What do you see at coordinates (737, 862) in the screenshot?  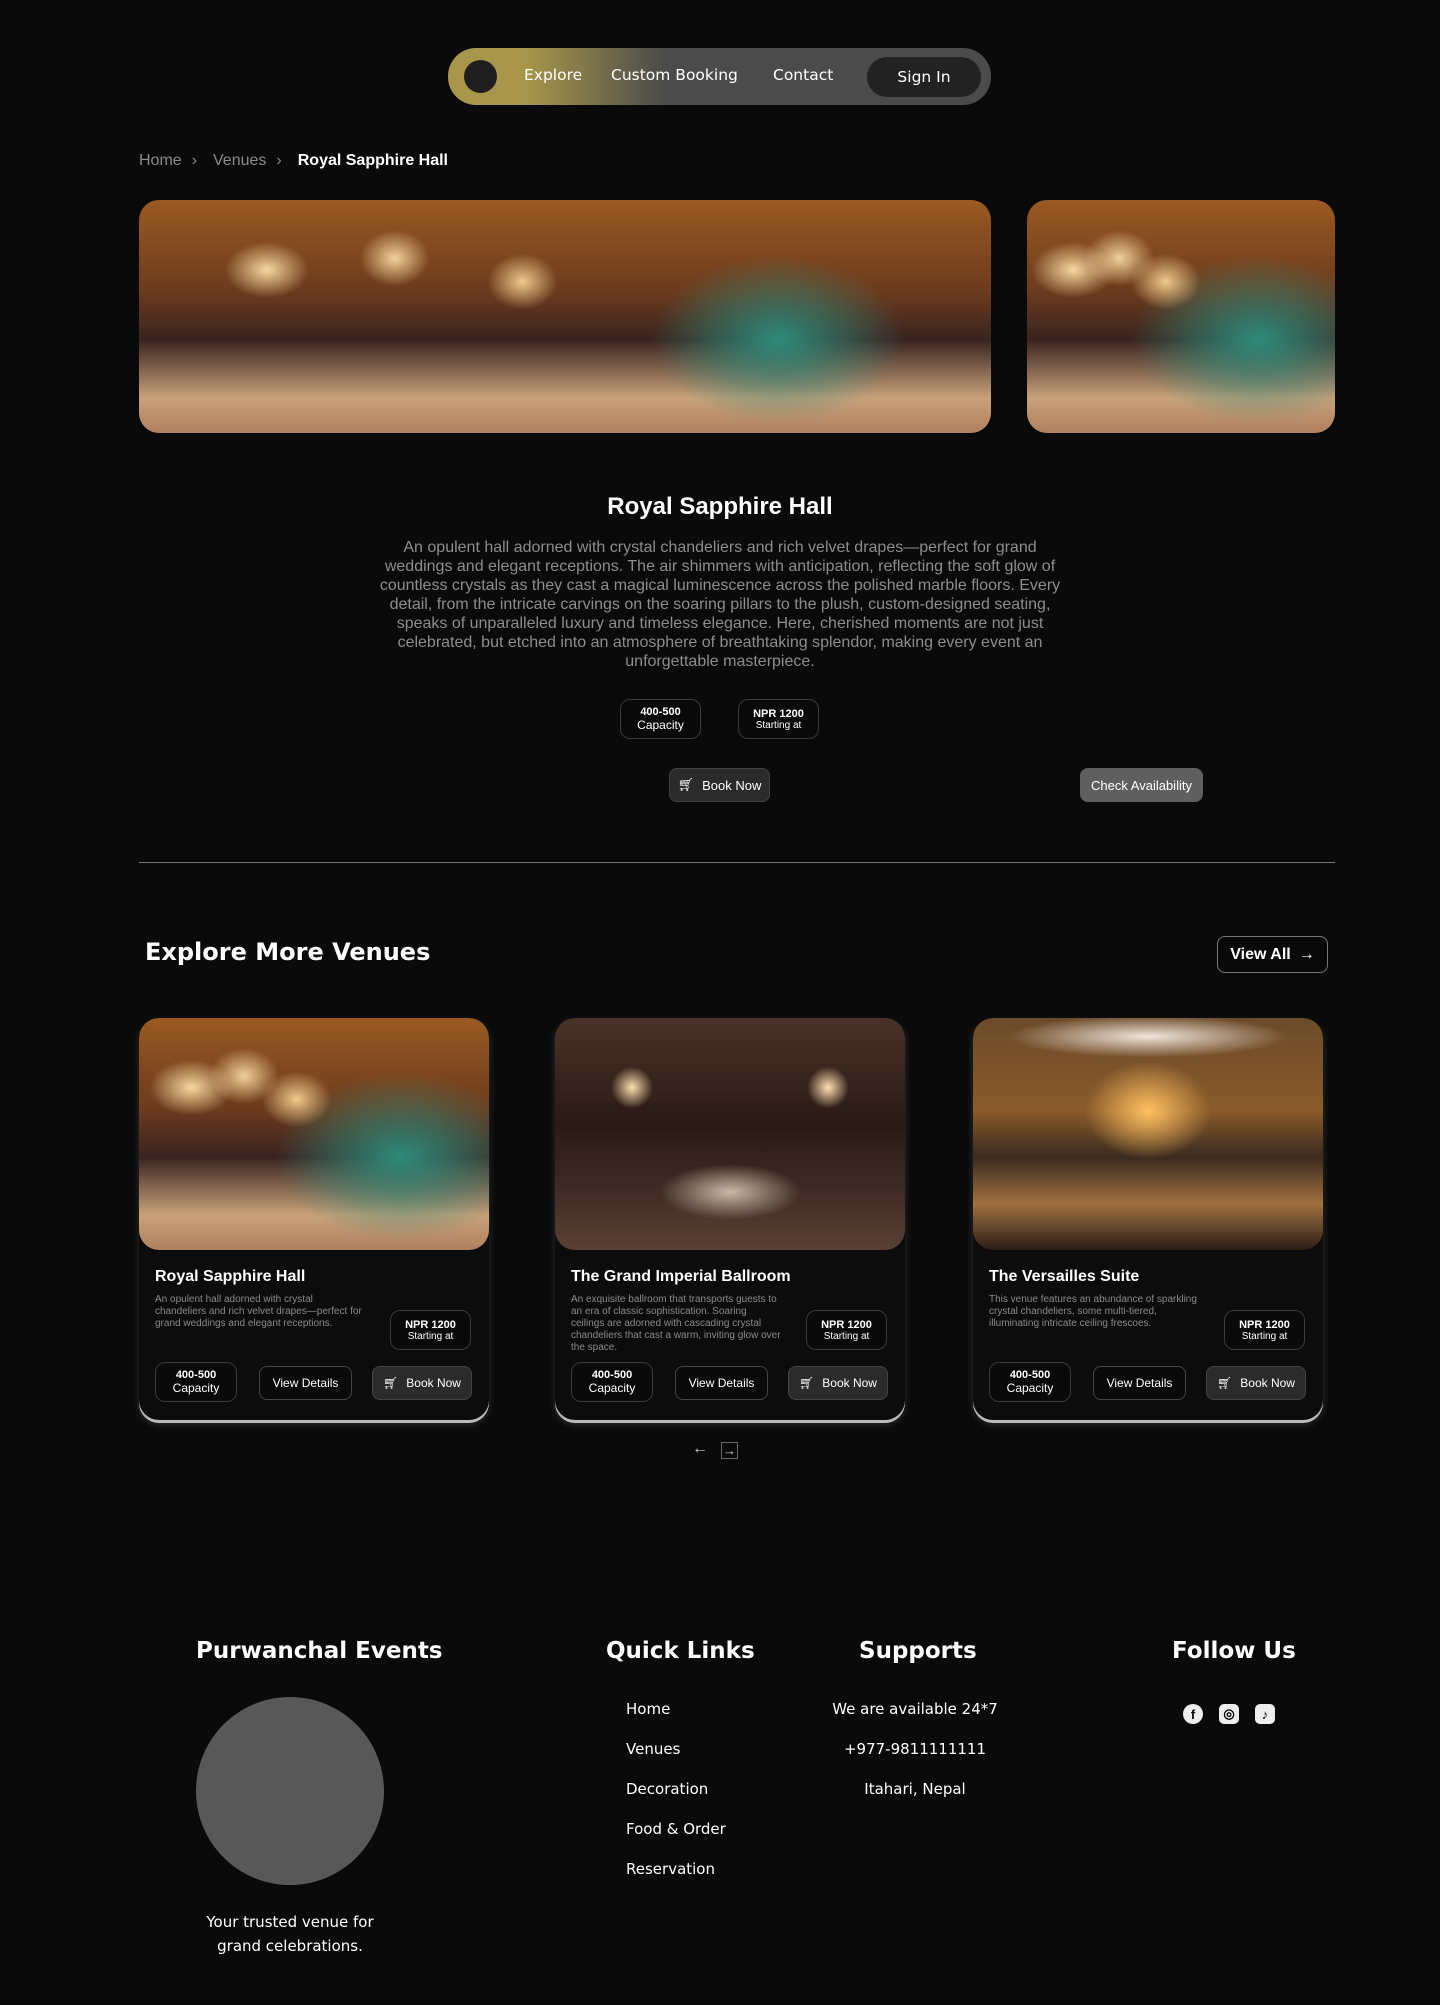 I see `section-divider` at bounding box center [737, 862].